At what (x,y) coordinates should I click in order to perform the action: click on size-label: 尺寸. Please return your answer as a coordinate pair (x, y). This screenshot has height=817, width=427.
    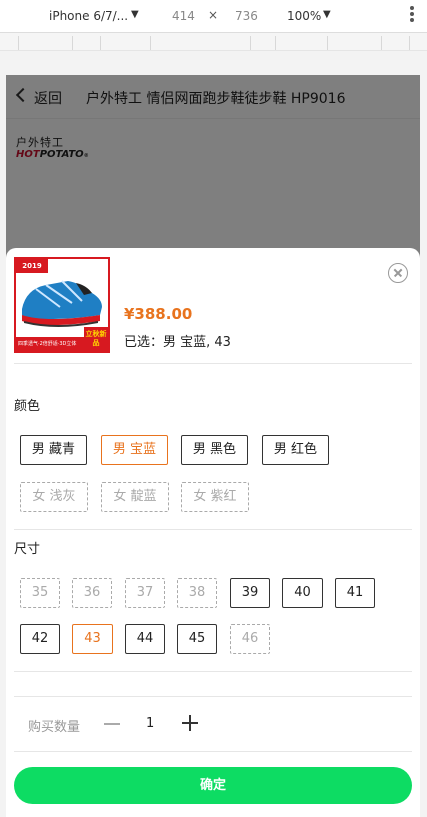
    Looking at the image, I should click on (27, 549).